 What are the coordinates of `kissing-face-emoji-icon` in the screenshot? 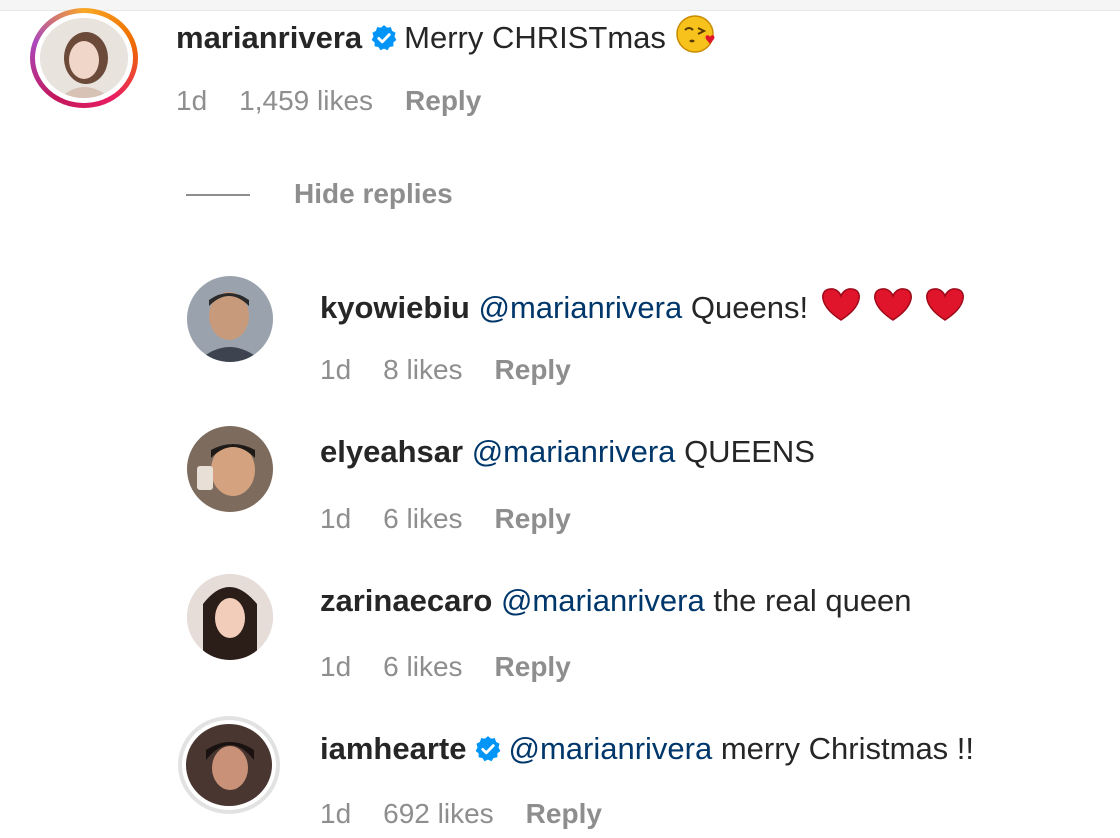 It's located at (694, 34).